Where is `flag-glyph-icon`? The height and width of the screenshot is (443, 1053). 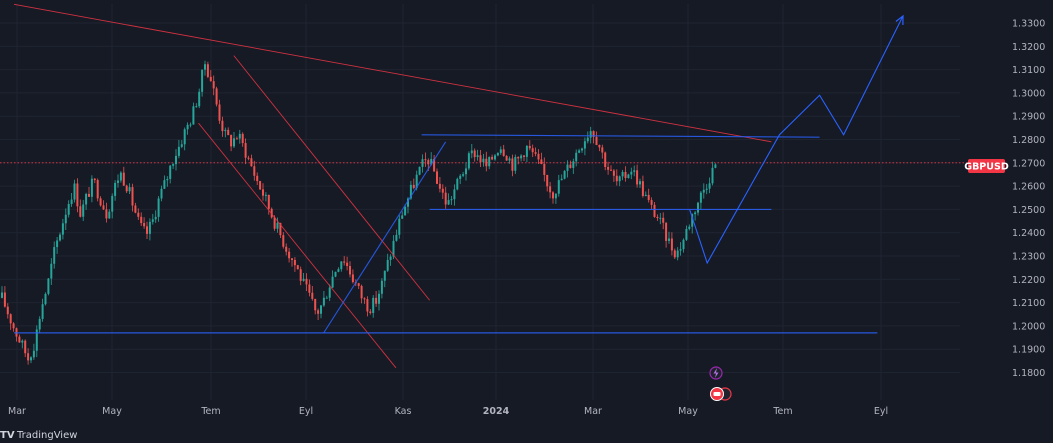 flag-glyph-icon is located at coordinates (717, 394).